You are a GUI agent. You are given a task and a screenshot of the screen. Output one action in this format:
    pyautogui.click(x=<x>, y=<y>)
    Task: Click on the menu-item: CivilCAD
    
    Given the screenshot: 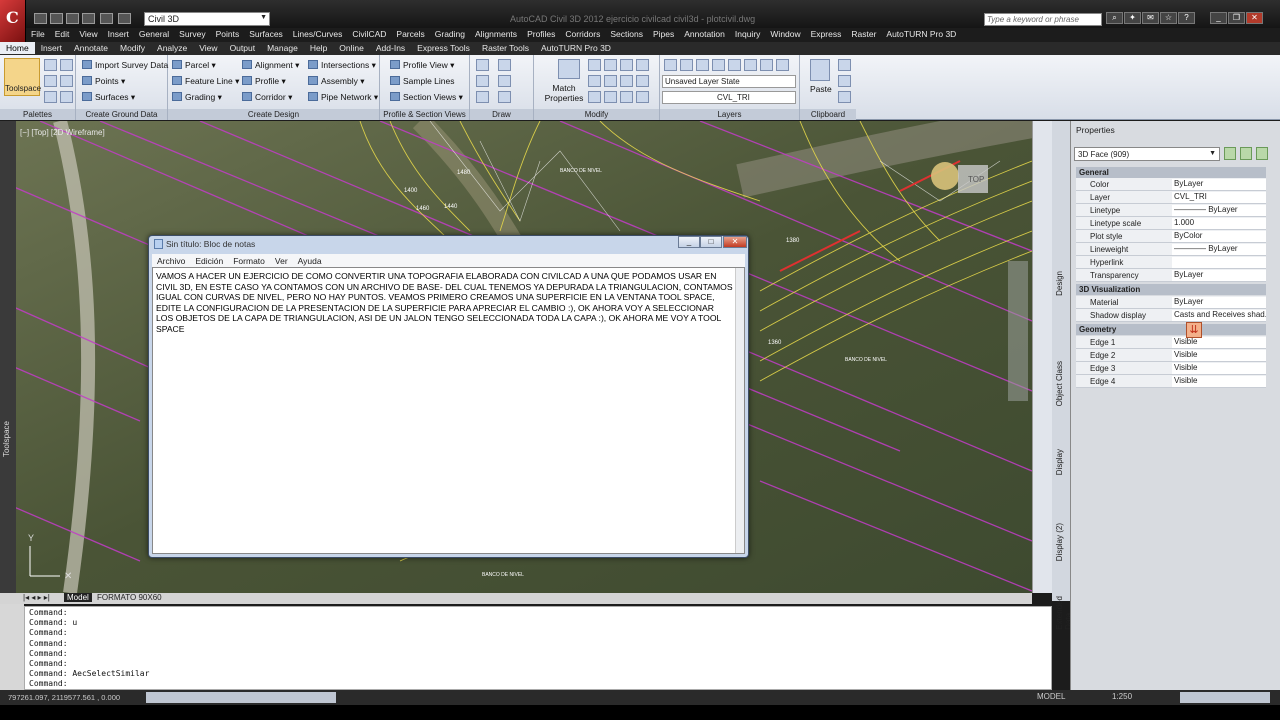 What is the action you would take?
    pyautogui.click(x=369, y=34)
    